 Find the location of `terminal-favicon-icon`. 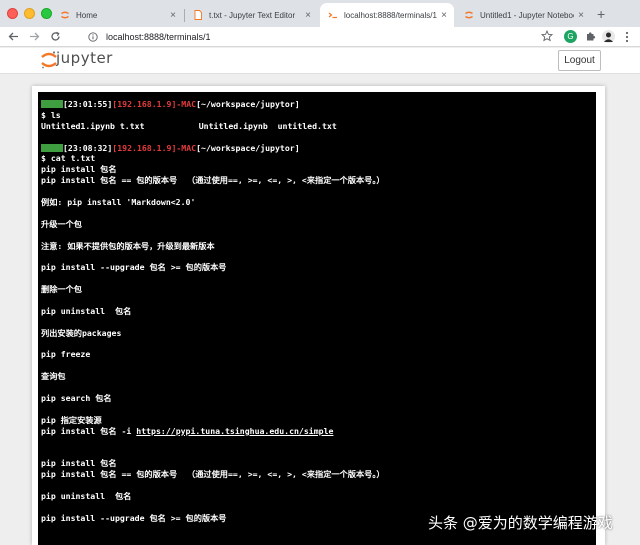

terminal-favicon-icon is located at coordinates (332, 15).